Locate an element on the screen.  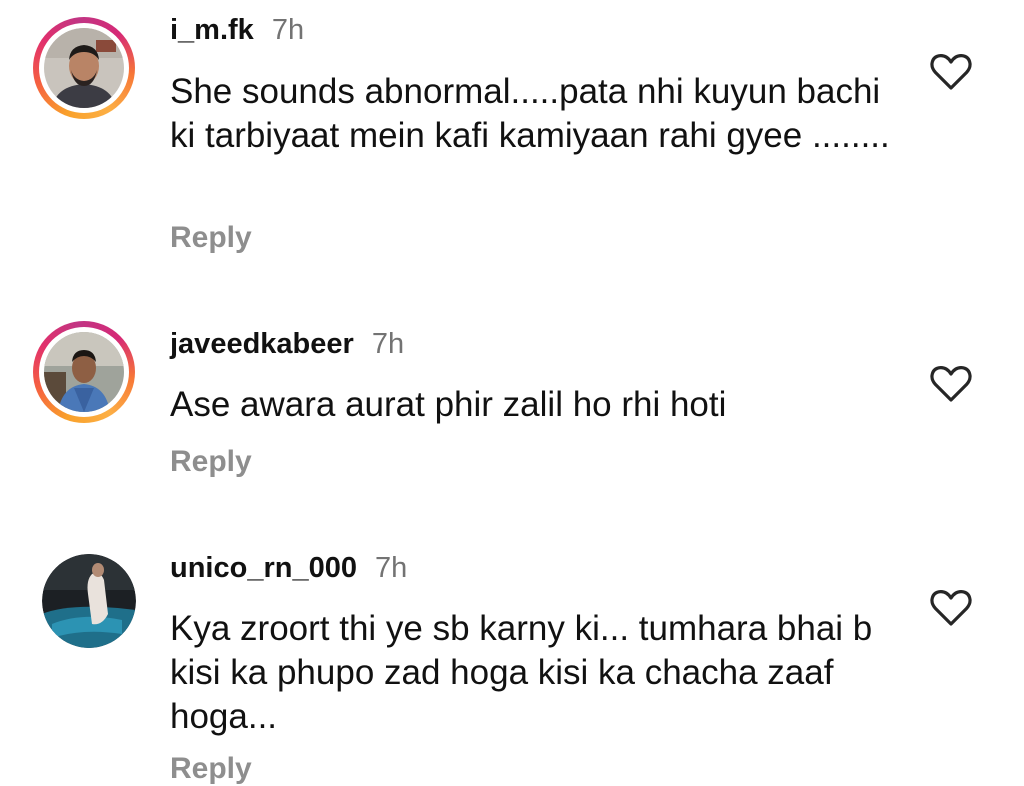
username-text: i_m.fk is located at coordinates (212, 30).